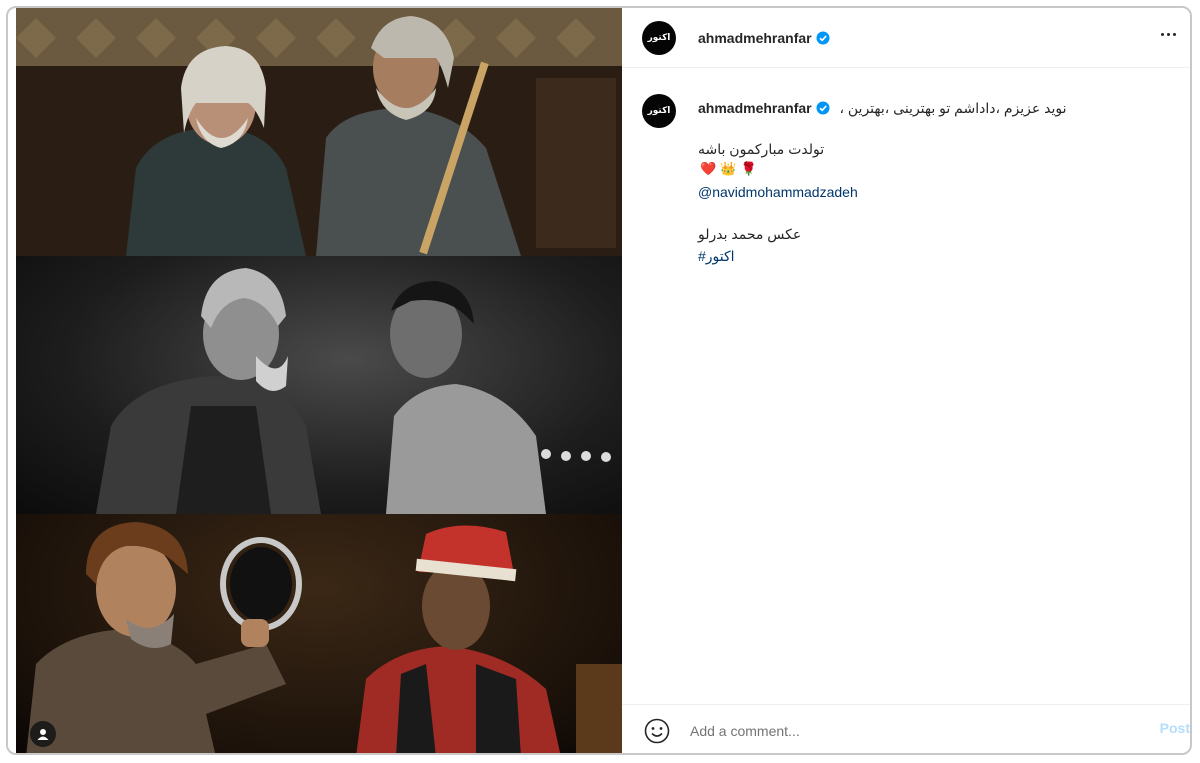 This screenshot has height=763, width=1200. What do you see at coordinates (755, 108) in the screenshot?
I see `caption-username: ahmadmehranfar` at bounding box center [755, 108].